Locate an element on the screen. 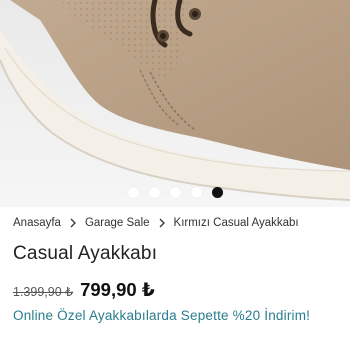  breadcrumb-item-current: Kırmızı Casual Ayakkabı is located at coordinates (236, 223).